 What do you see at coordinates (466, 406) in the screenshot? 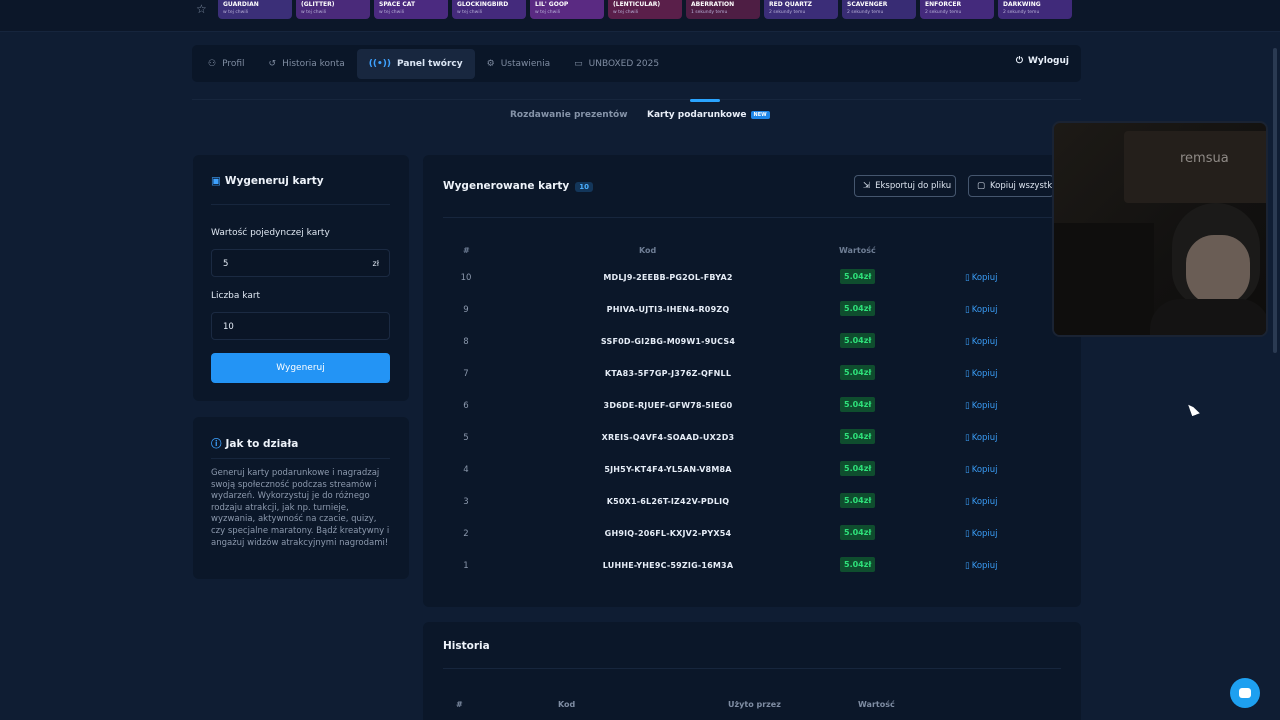
I see `row-index: 6` at bounding box center [466, 406].